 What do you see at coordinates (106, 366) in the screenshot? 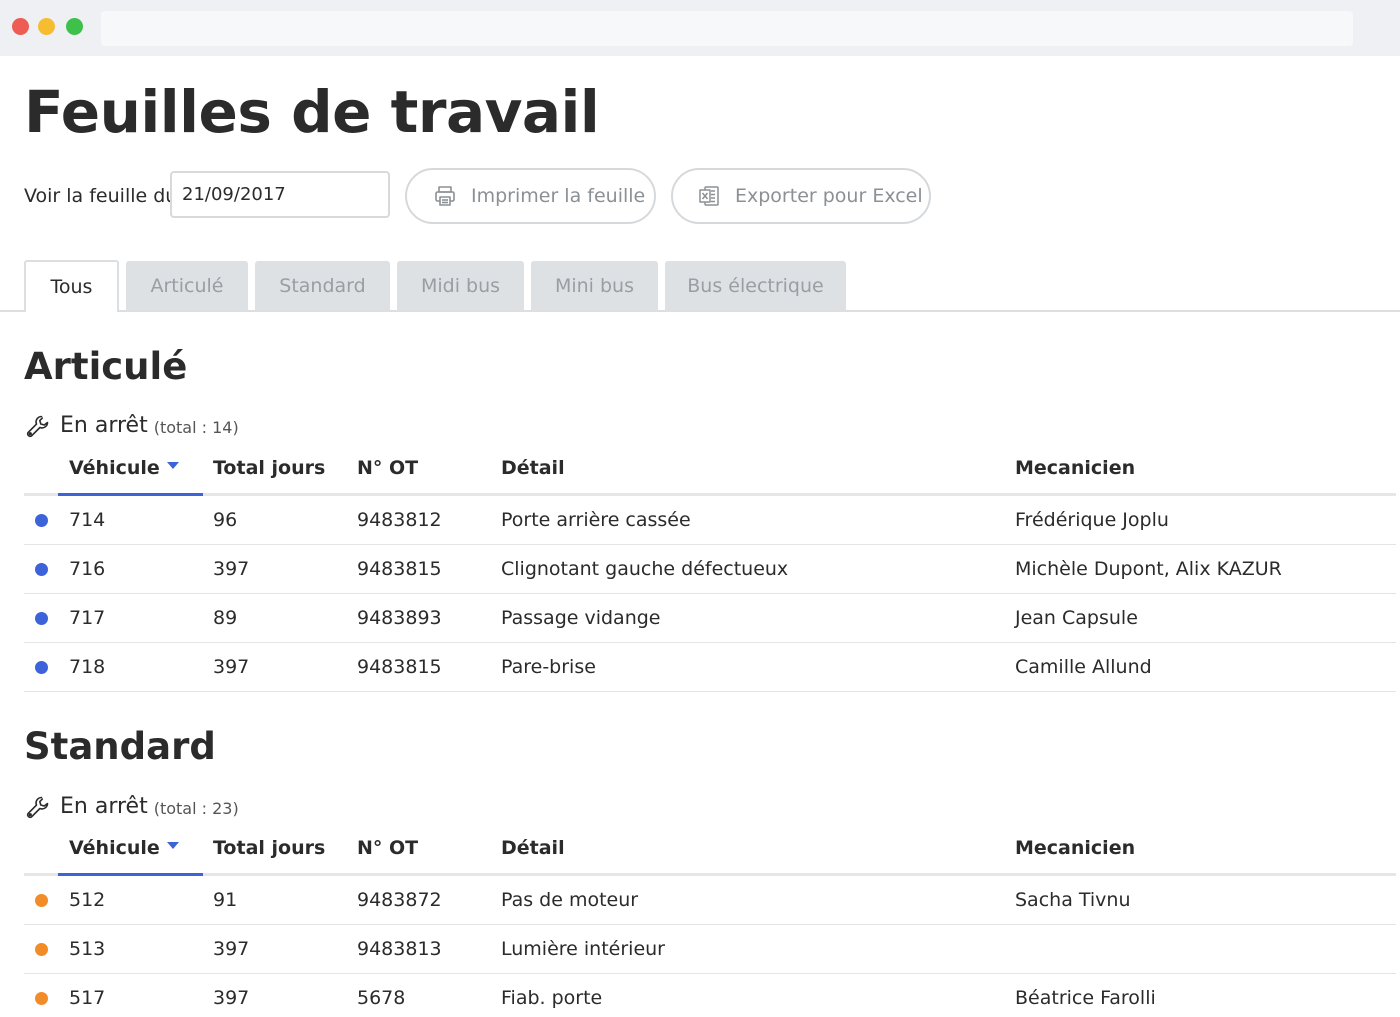
I see `section-title-articule: Articulé` at bounding box center [106, 366].